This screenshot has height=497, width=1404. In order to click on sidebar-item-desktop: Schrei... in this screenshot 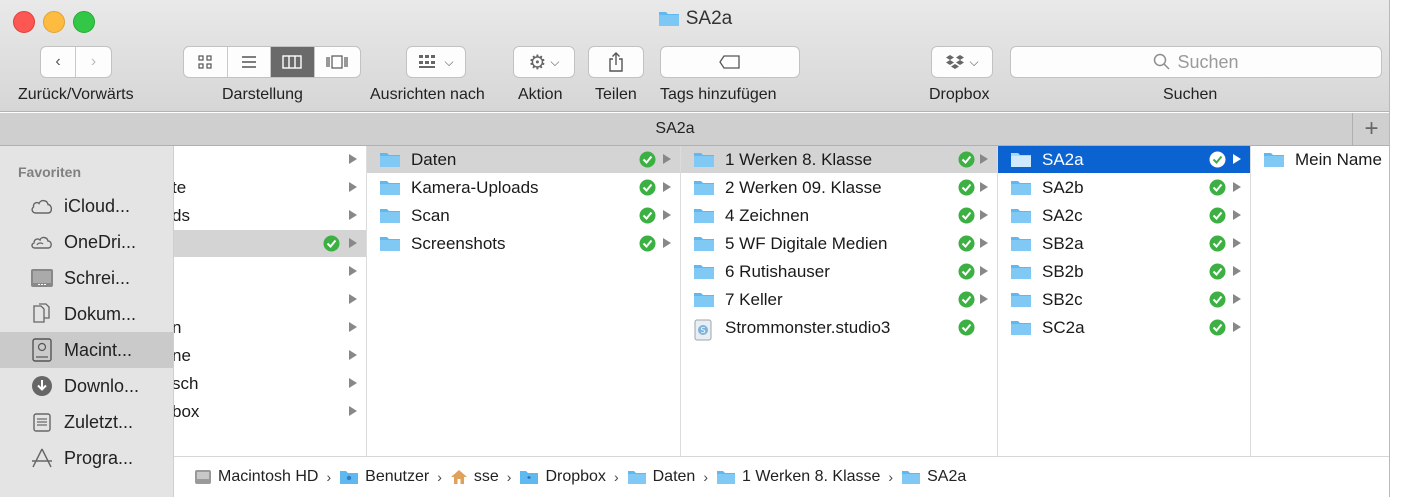, I will do `click(86, 278)`.